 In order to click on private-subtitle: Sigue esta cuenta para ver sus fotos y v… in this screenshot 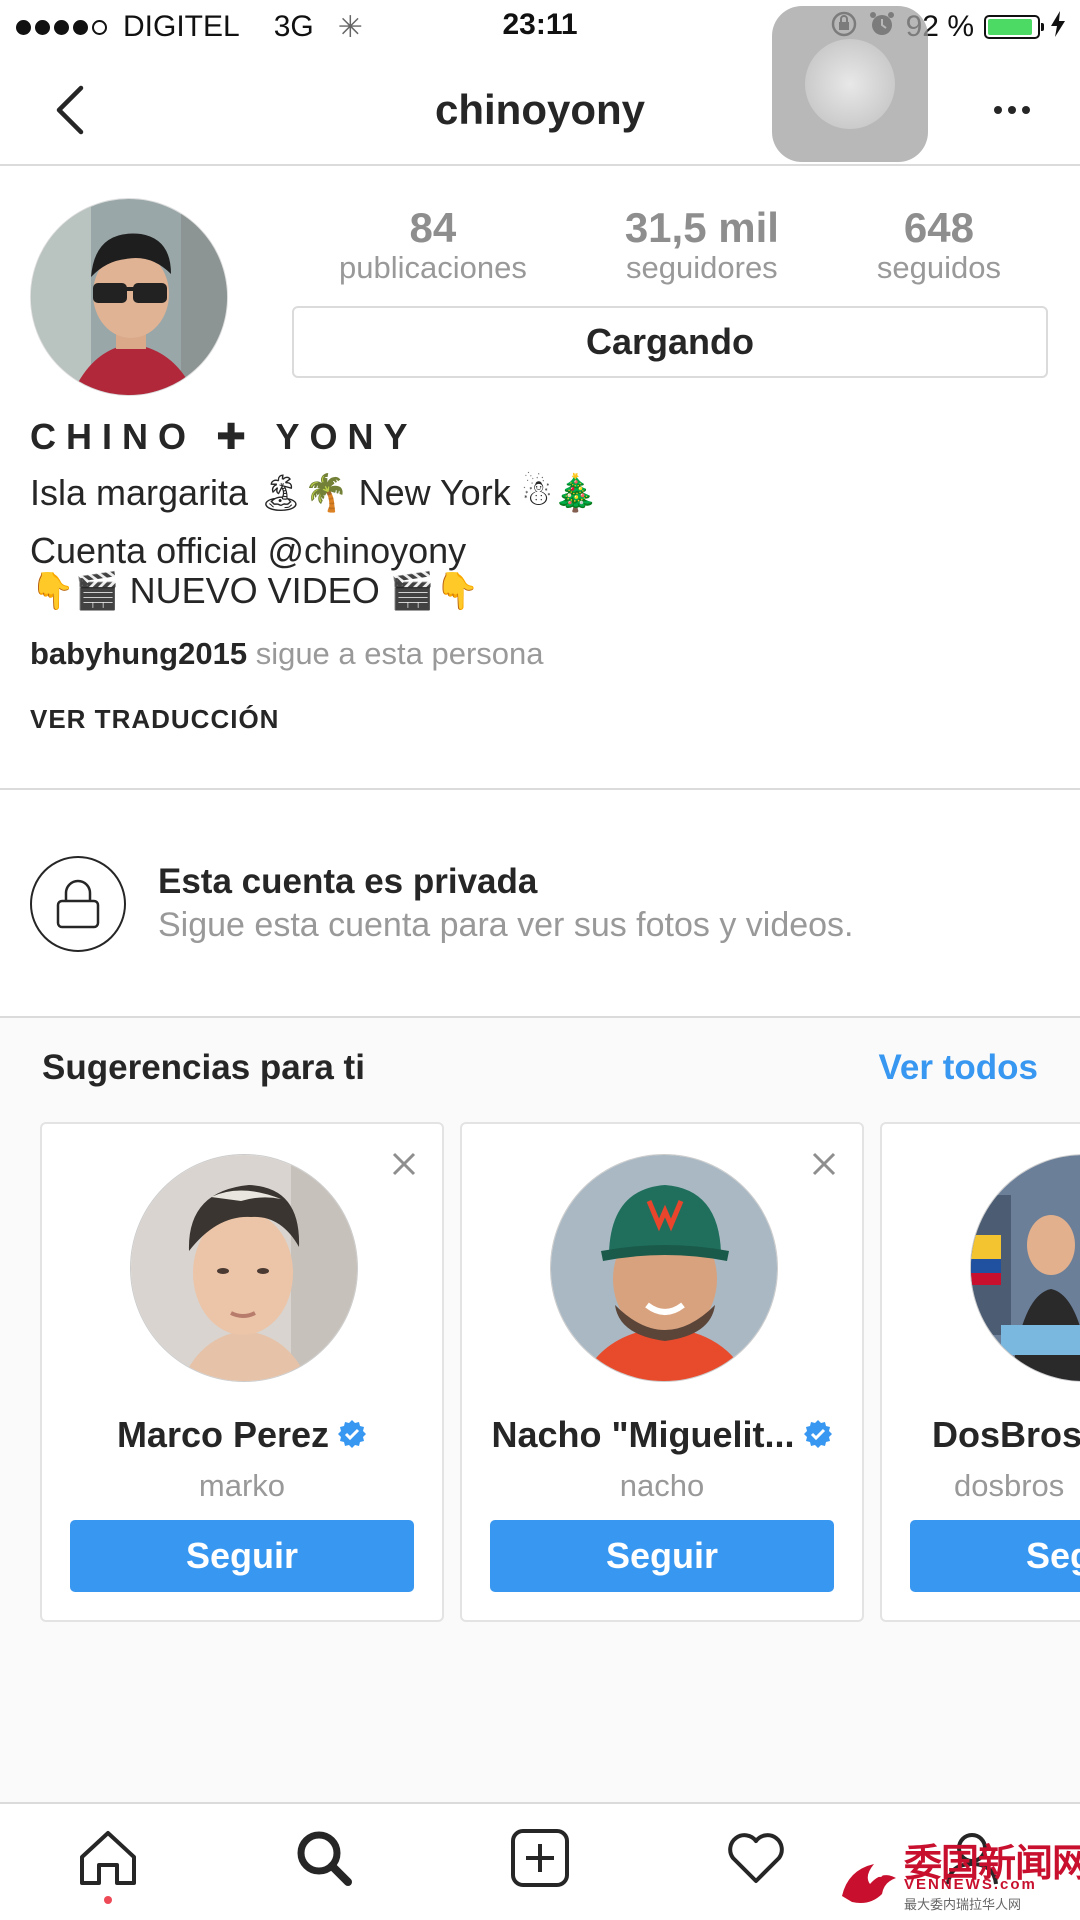, I will do `click(506, 925)`.